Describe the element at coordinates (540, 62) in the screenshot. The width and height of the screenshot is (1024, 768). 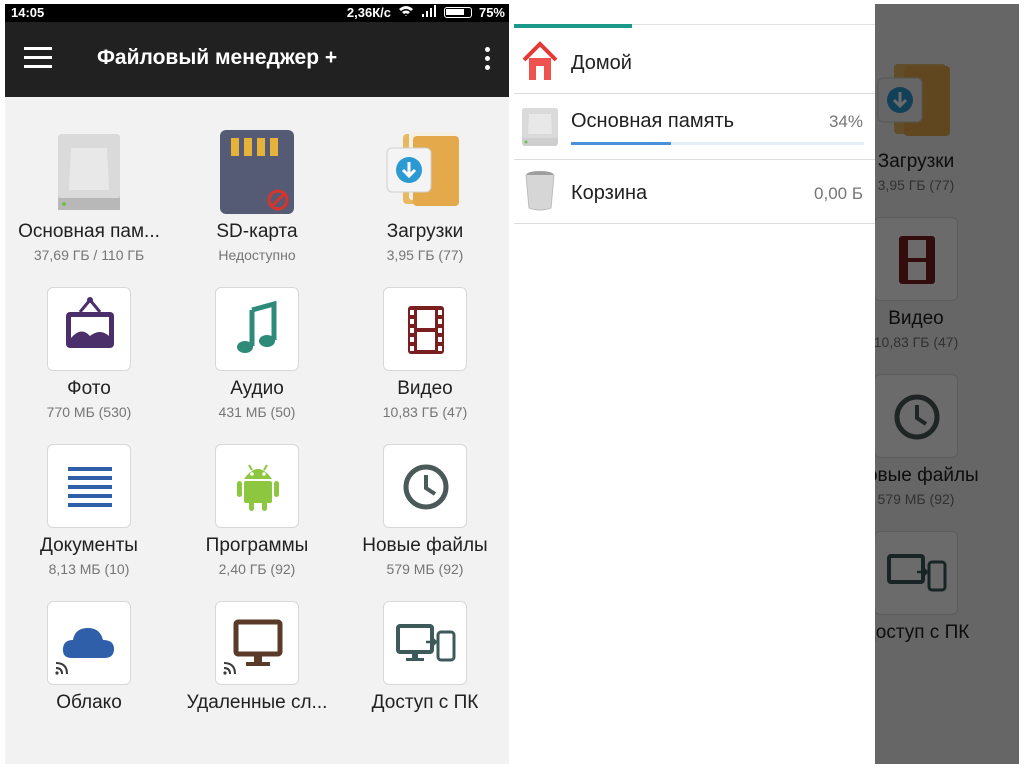
I see `home-icon` at that location.